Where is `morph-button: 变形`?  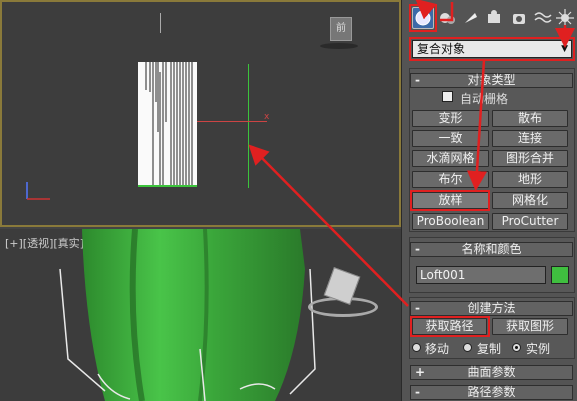
morph-button: 变形 is located at coordinates (450, 118).